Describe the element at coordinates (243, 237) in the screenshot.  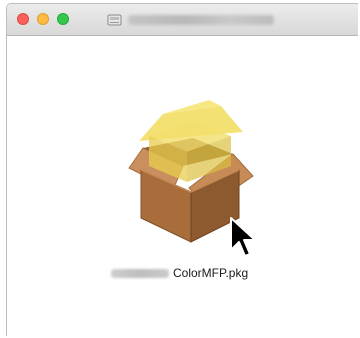
I see `arrow-pointer-icon` at that location.